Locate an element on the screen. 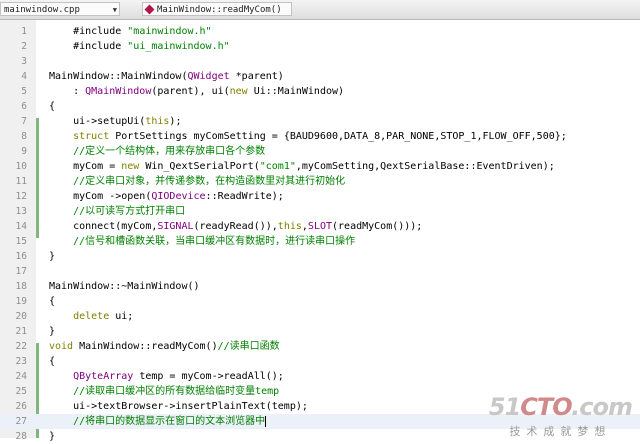 The height and width of the screenshot is (444, 640). code-token: { is located at coordinates (52, 361).